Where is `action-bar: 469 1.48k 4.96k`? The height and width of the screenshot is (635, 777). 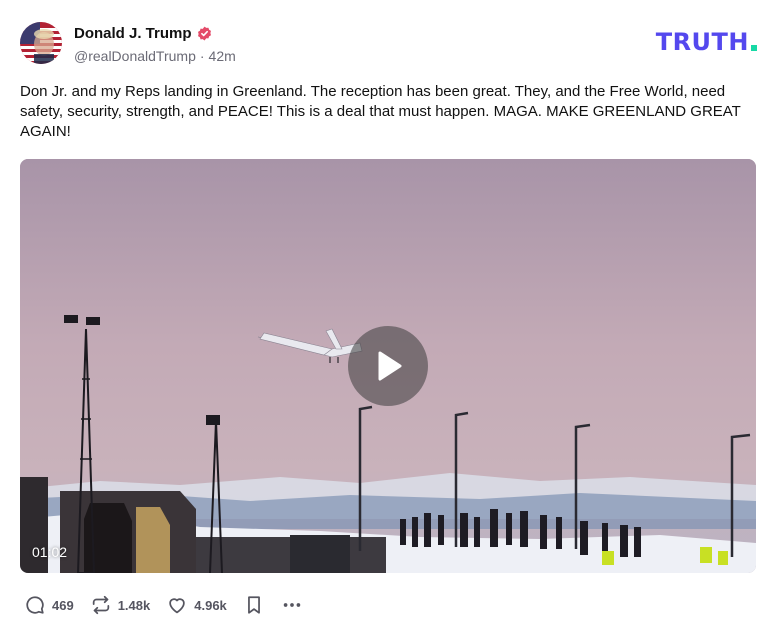 action-bar: 469 1.48k 4.96k is located at coordinates (171, 605).